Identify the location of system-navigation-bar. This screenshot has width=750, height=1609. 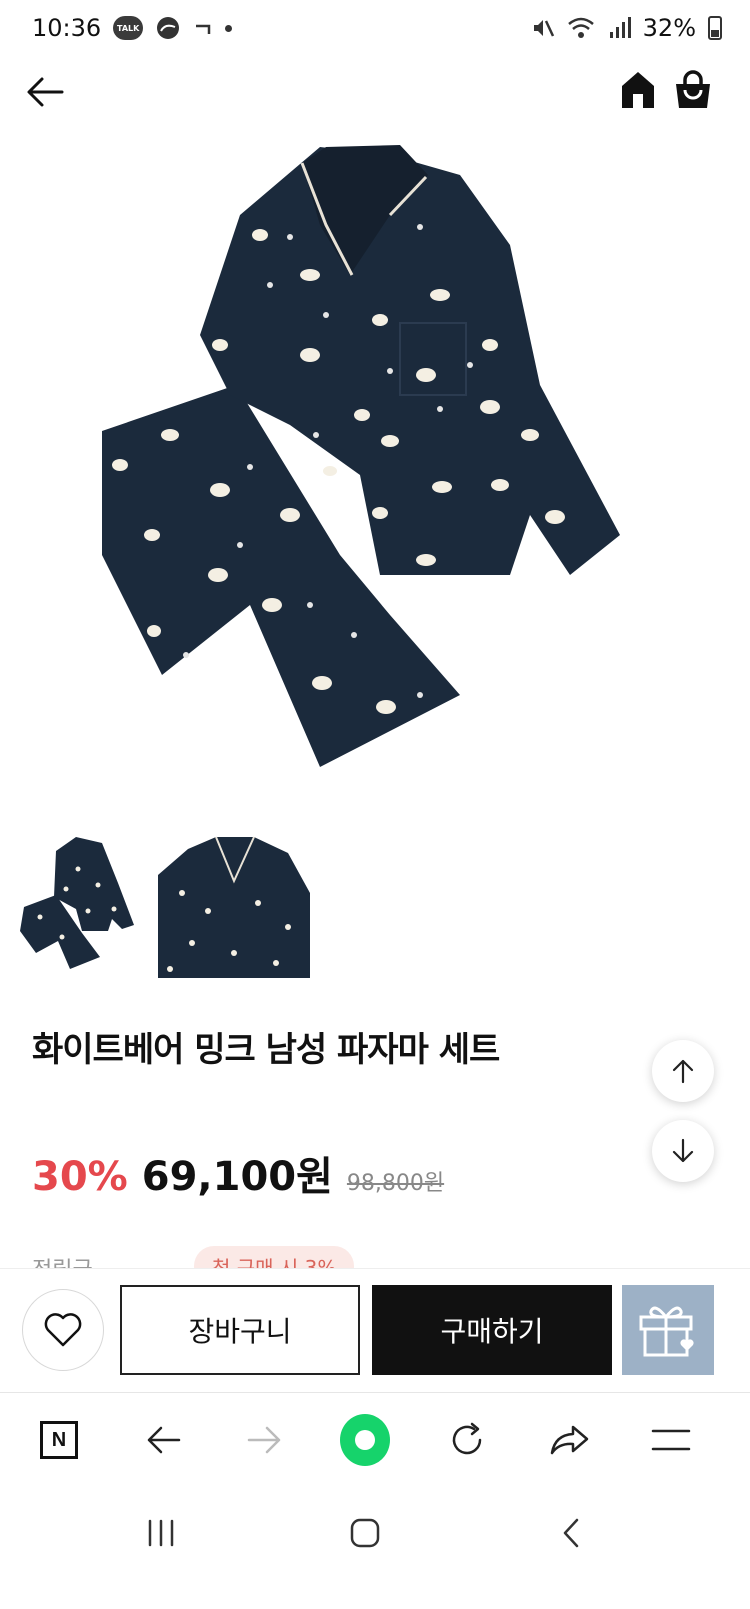
(375, 1547).